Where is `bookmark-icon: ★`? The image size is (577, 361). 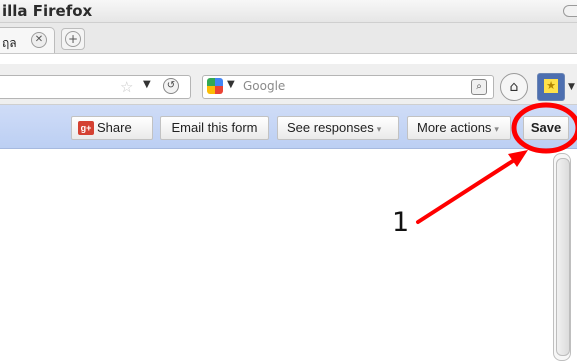 bookmark-icon: ★ is located at coordinates (551, 86).